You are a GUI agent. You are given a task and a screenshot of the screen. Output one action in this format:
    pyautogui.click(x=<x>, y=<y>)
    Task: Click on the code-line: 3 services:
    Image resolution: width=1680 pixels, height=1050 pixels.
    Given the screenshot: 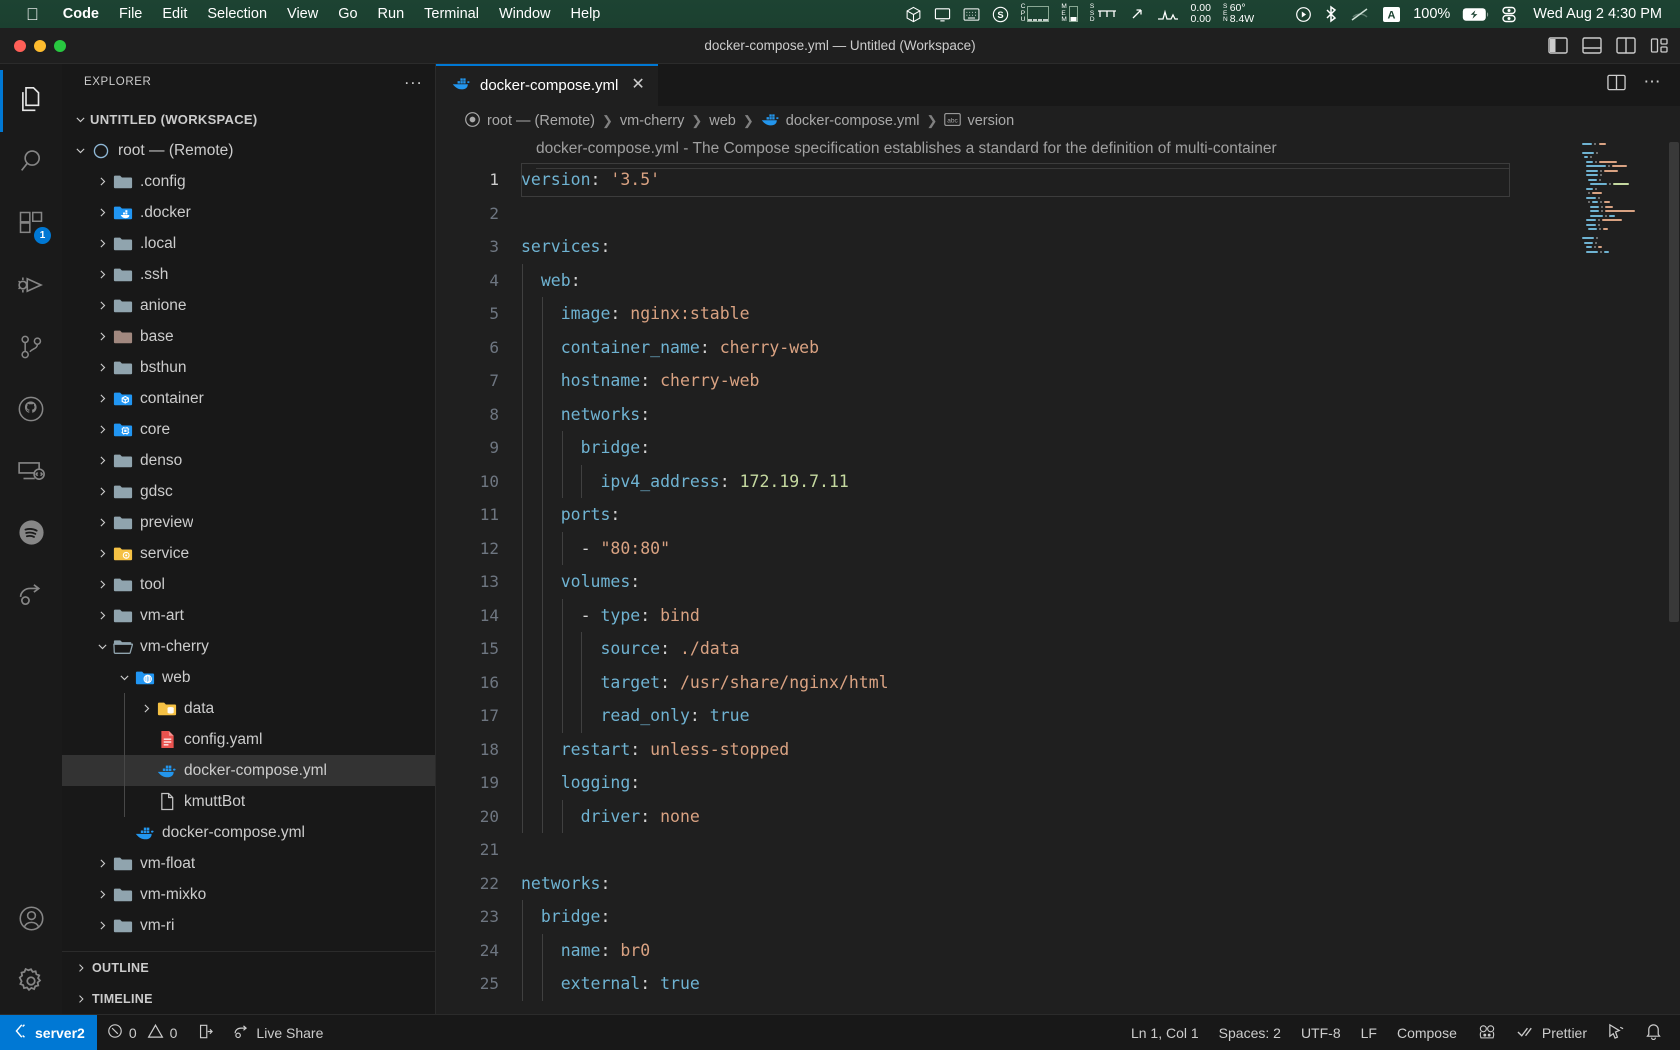 What is the action you would take?
    pyautogui.click(x=1058, y=247)
    